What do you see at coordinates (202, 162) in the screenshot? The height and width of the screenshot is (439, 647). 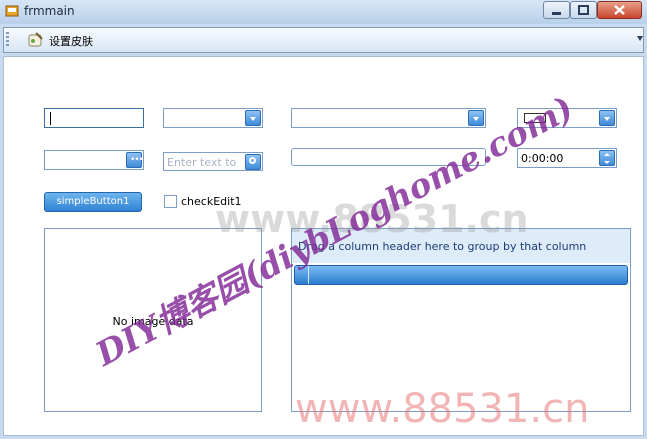 I see `search-placeholder: Enter text to` at bounding box center [202, 162].